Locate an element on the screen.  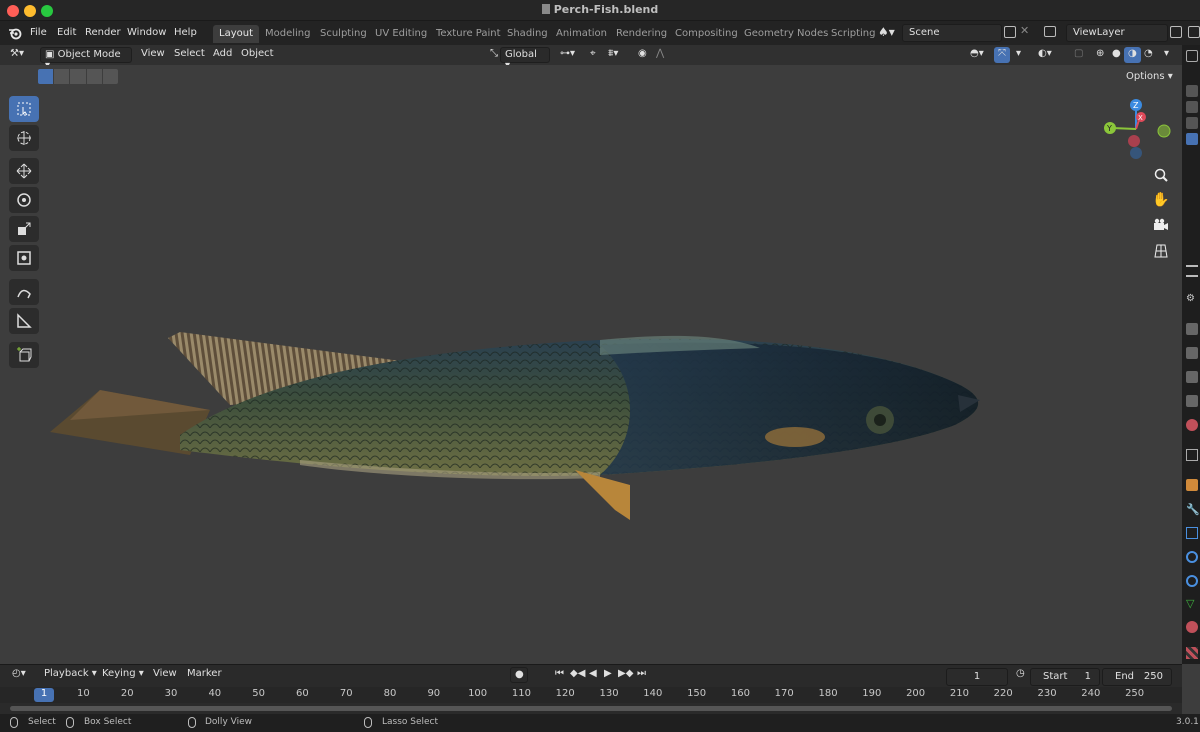
menu-add: Add is located at coordinates (222, 55).